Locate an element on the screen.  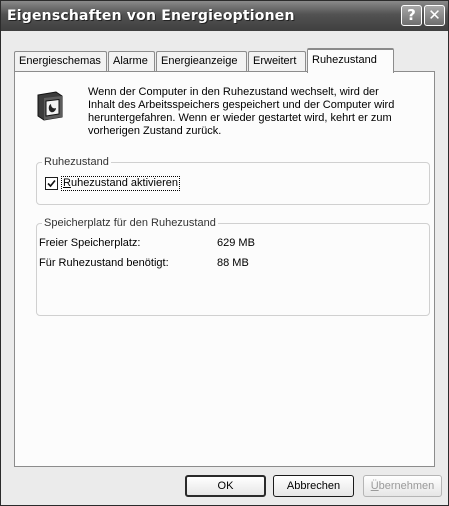
hibernate-checkbox is located at coordinates (51, 183).